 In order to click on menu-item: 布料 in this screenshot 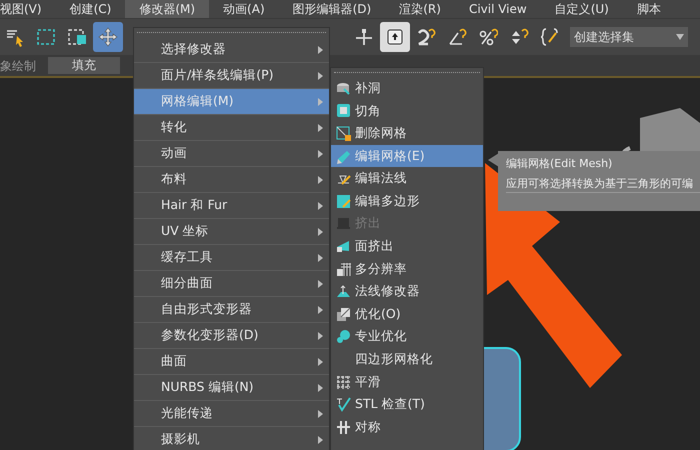, I will do `click(231, 180)`.